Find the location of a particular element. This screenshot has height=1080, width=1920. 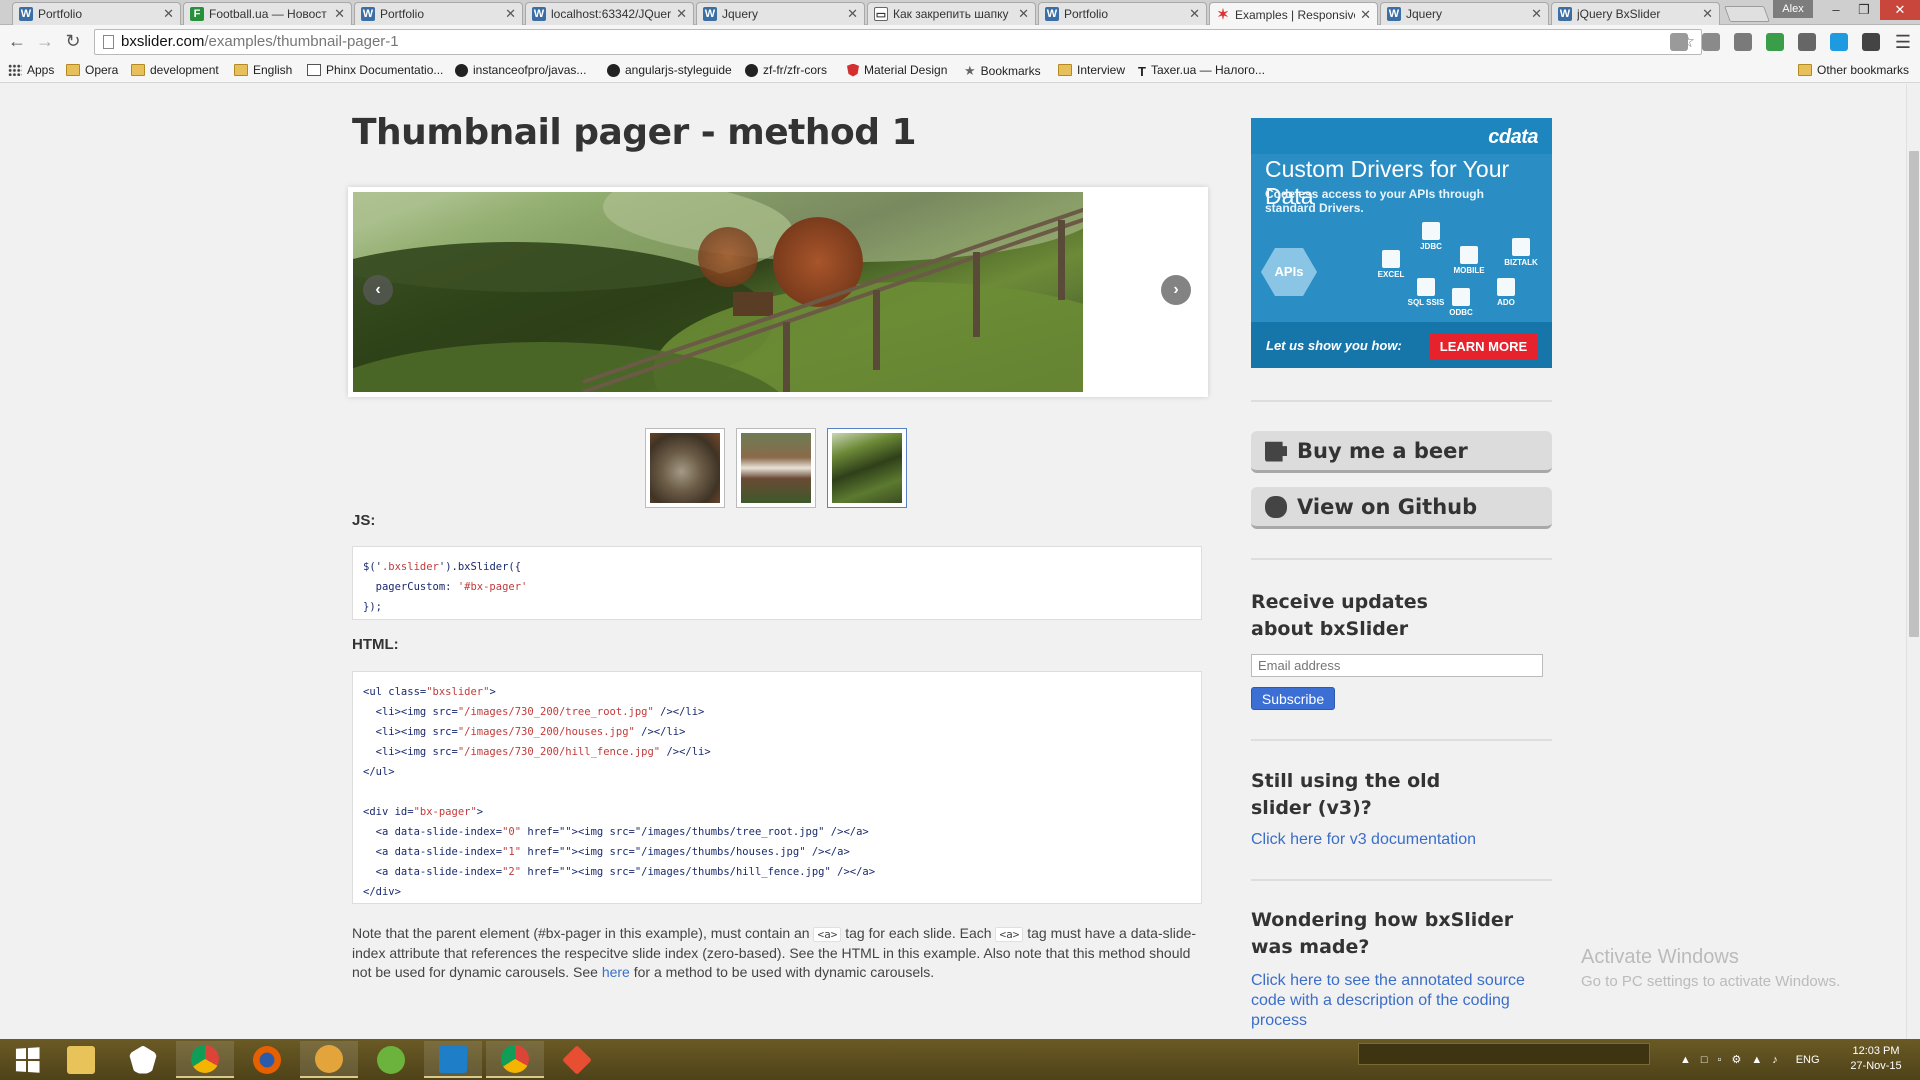

bookmark-label: Bookmarks is located at coordinates (1010, 71).